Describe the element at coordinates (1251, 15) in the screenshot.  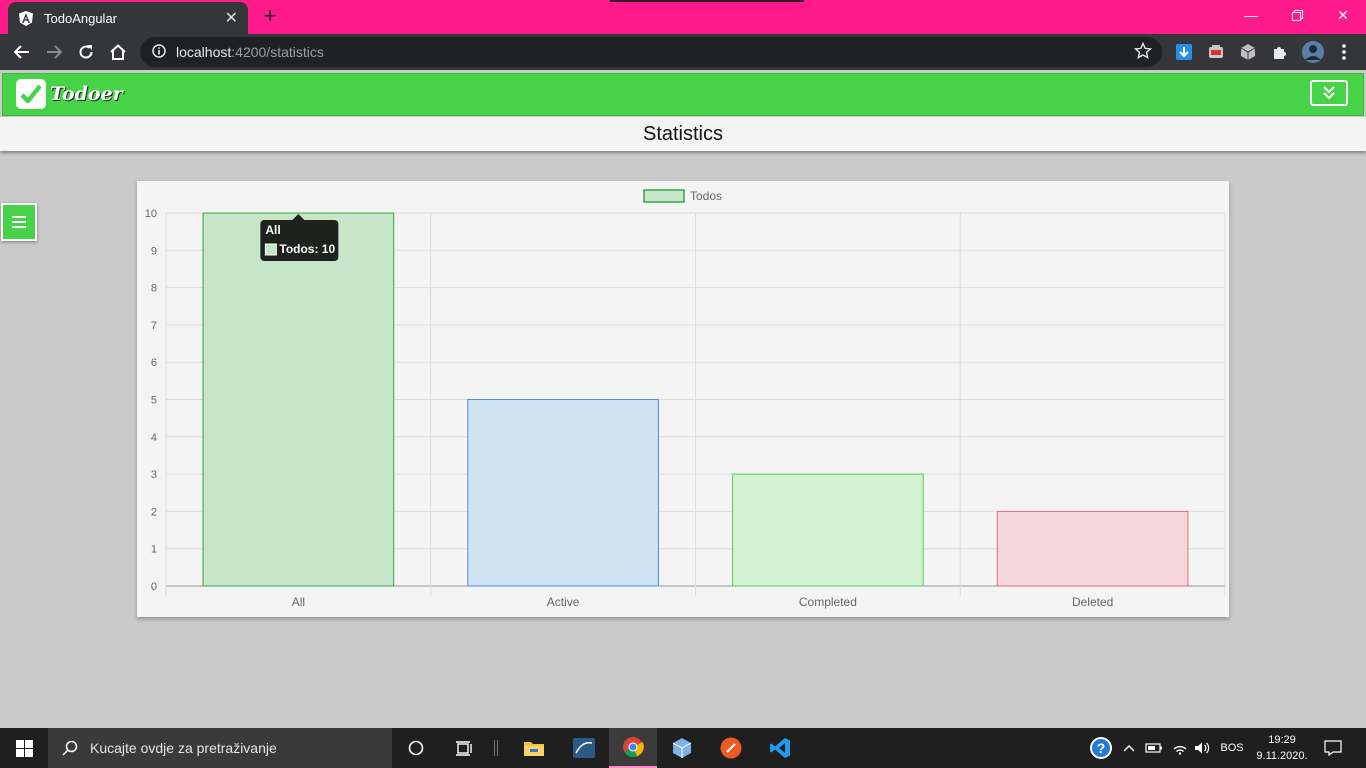
I see `minimize-icon: —` at that location.